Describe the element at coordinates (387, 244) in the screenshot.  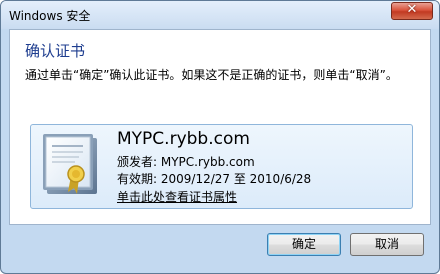
I see `cancel-button: 取消` at that location.